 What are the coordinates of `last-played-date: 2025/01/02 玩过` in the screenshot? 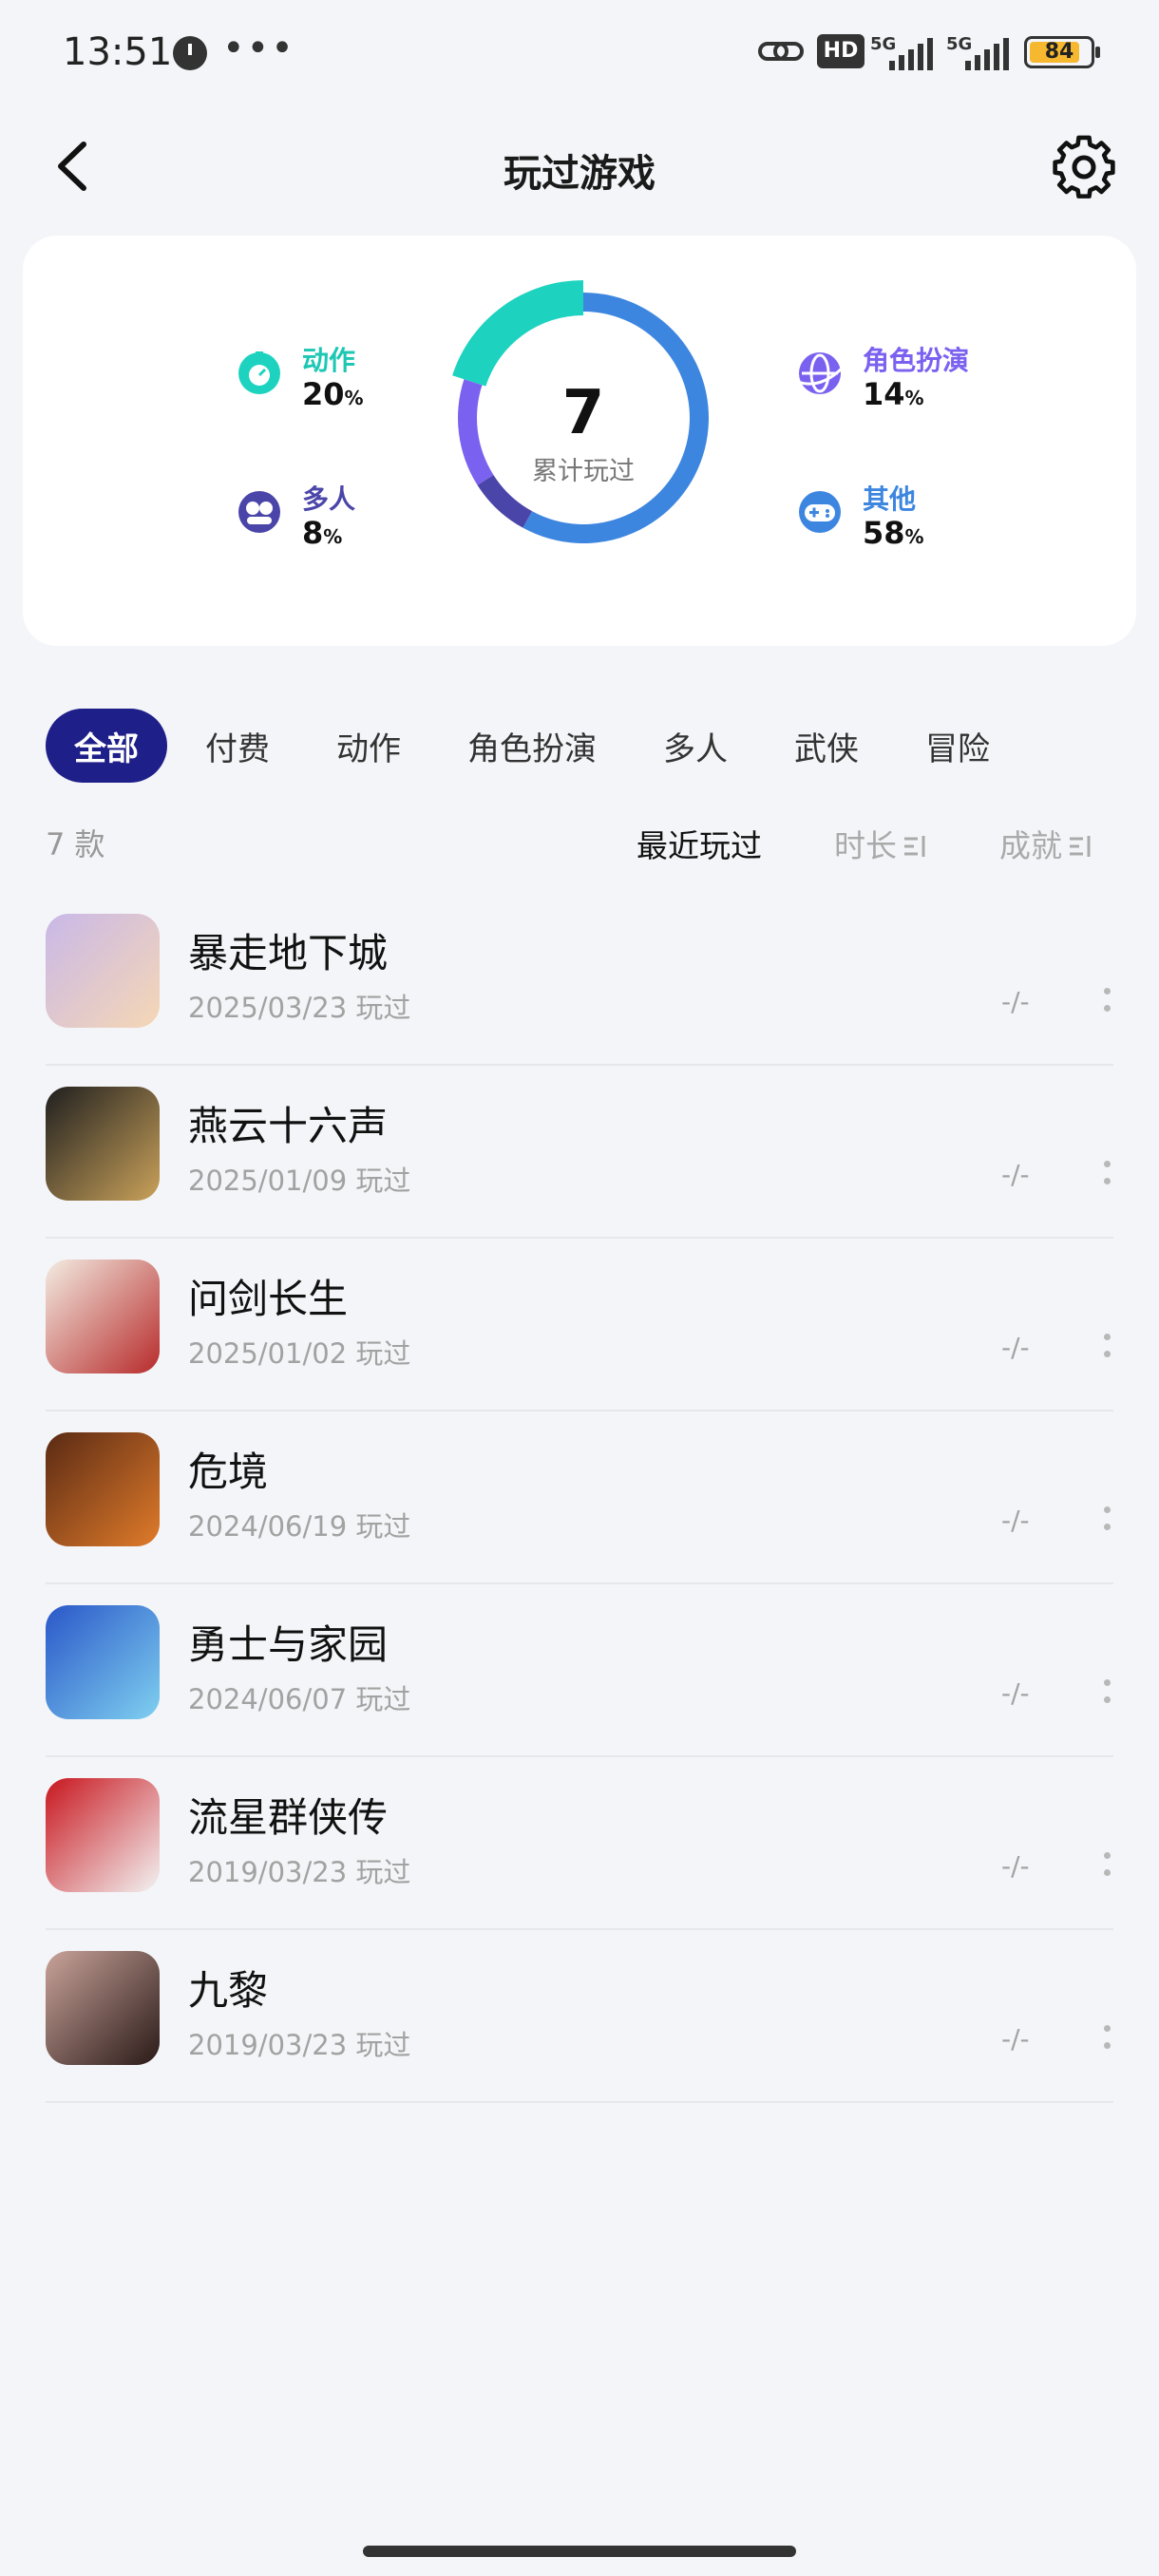 It's located at (299, 1353).